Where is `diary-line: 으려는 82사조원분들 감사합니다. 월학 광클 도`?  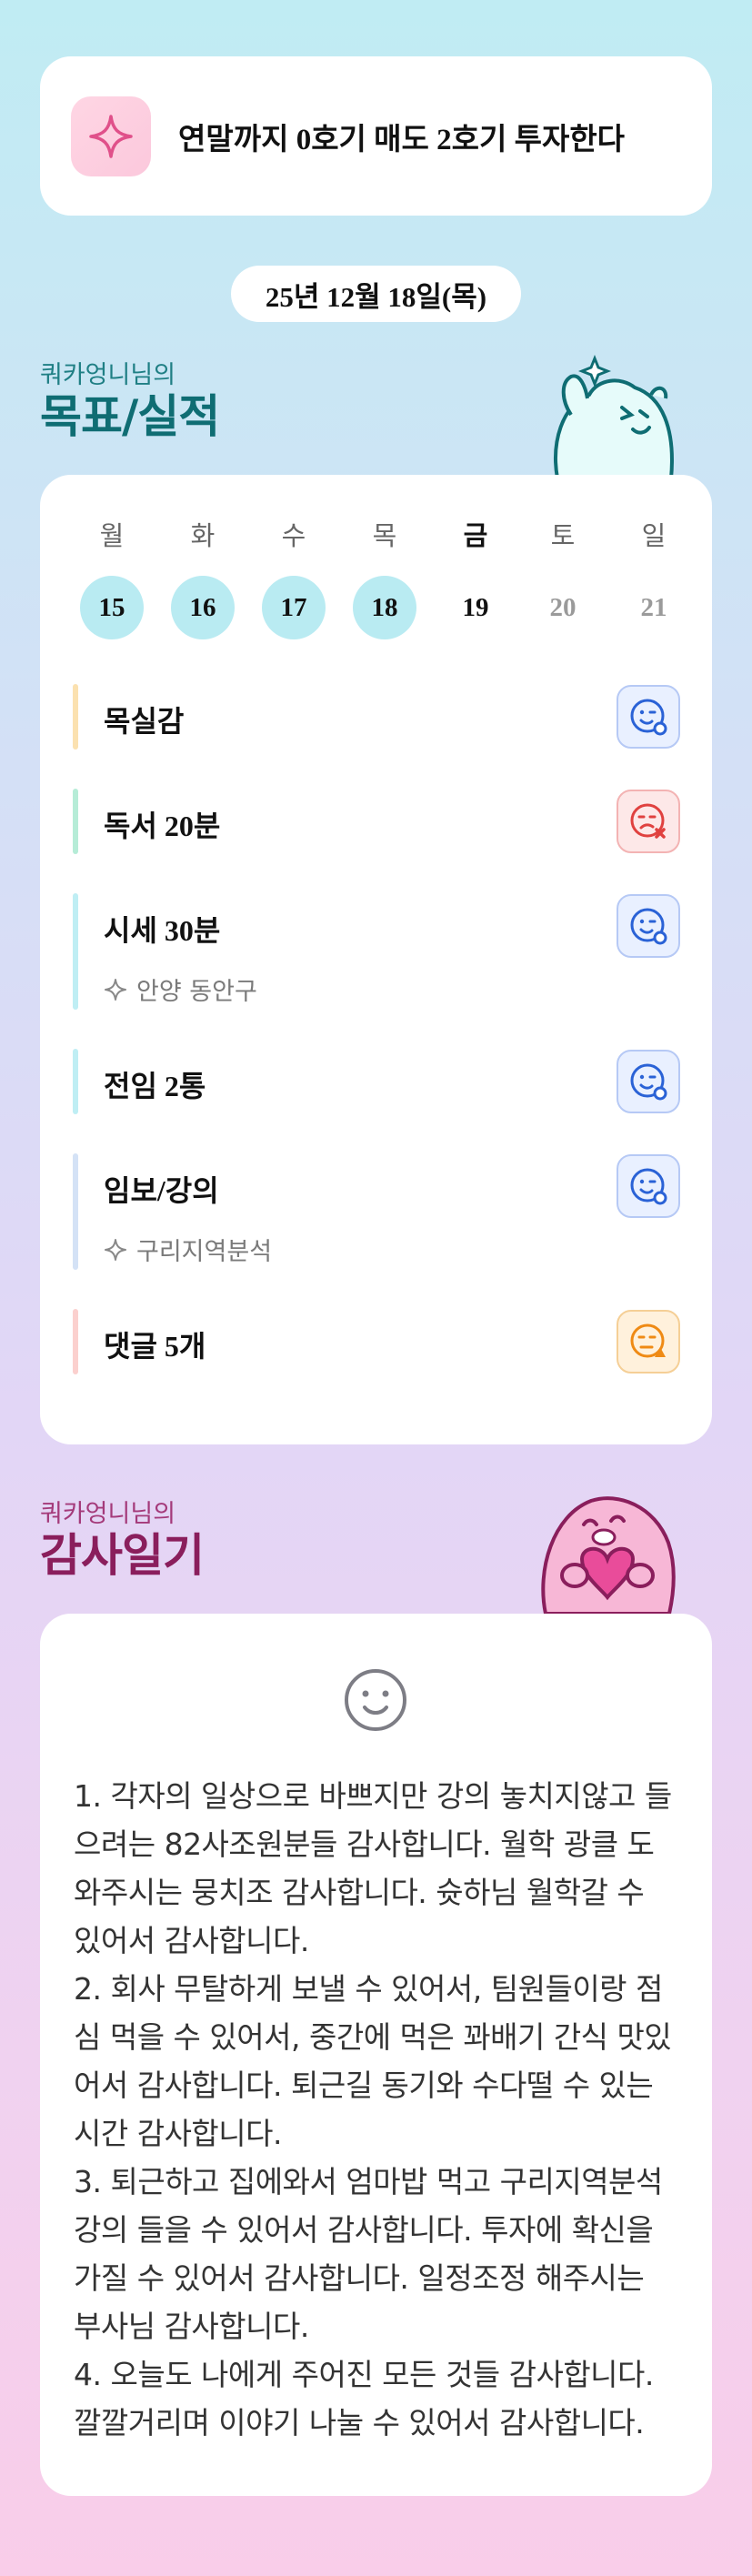 diary-line: 으려는 82사조원분들 감사합니다. 월학 광클 도 is located at coordinates (364, 1844).